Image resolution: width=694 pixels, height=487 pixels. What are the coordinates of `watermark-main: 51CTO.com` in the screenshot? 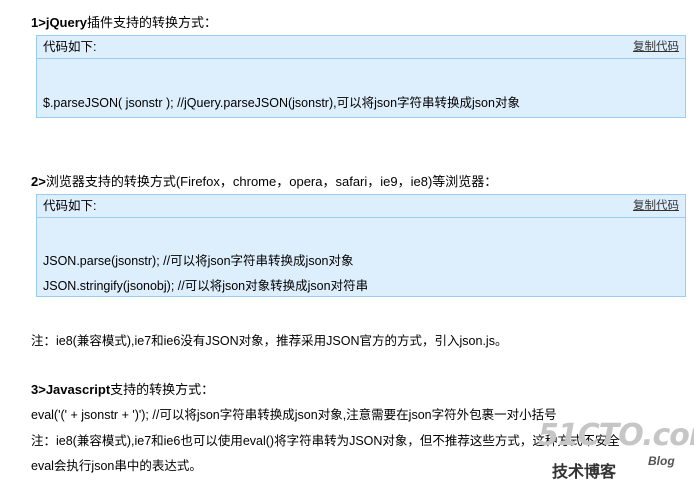 It's located at (616, 435).